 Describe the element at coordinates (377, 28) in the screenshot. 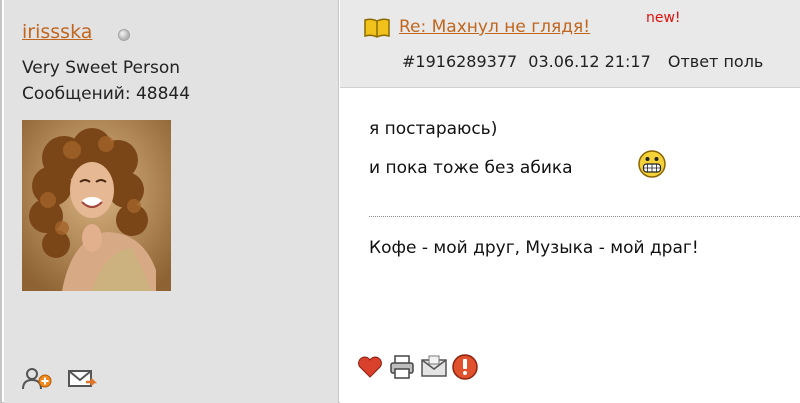

I see `book-icon` at that location.